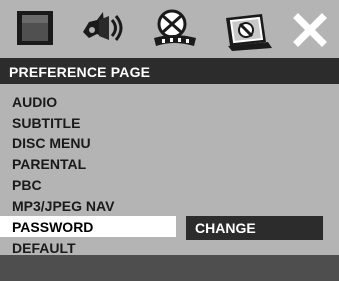 This screenshot has height=281, width=339. What do you see at coordinates (88, 163) in the screenshot?
I see `menu-item-parental: PARENTAL` at bounding box center [88, 163].